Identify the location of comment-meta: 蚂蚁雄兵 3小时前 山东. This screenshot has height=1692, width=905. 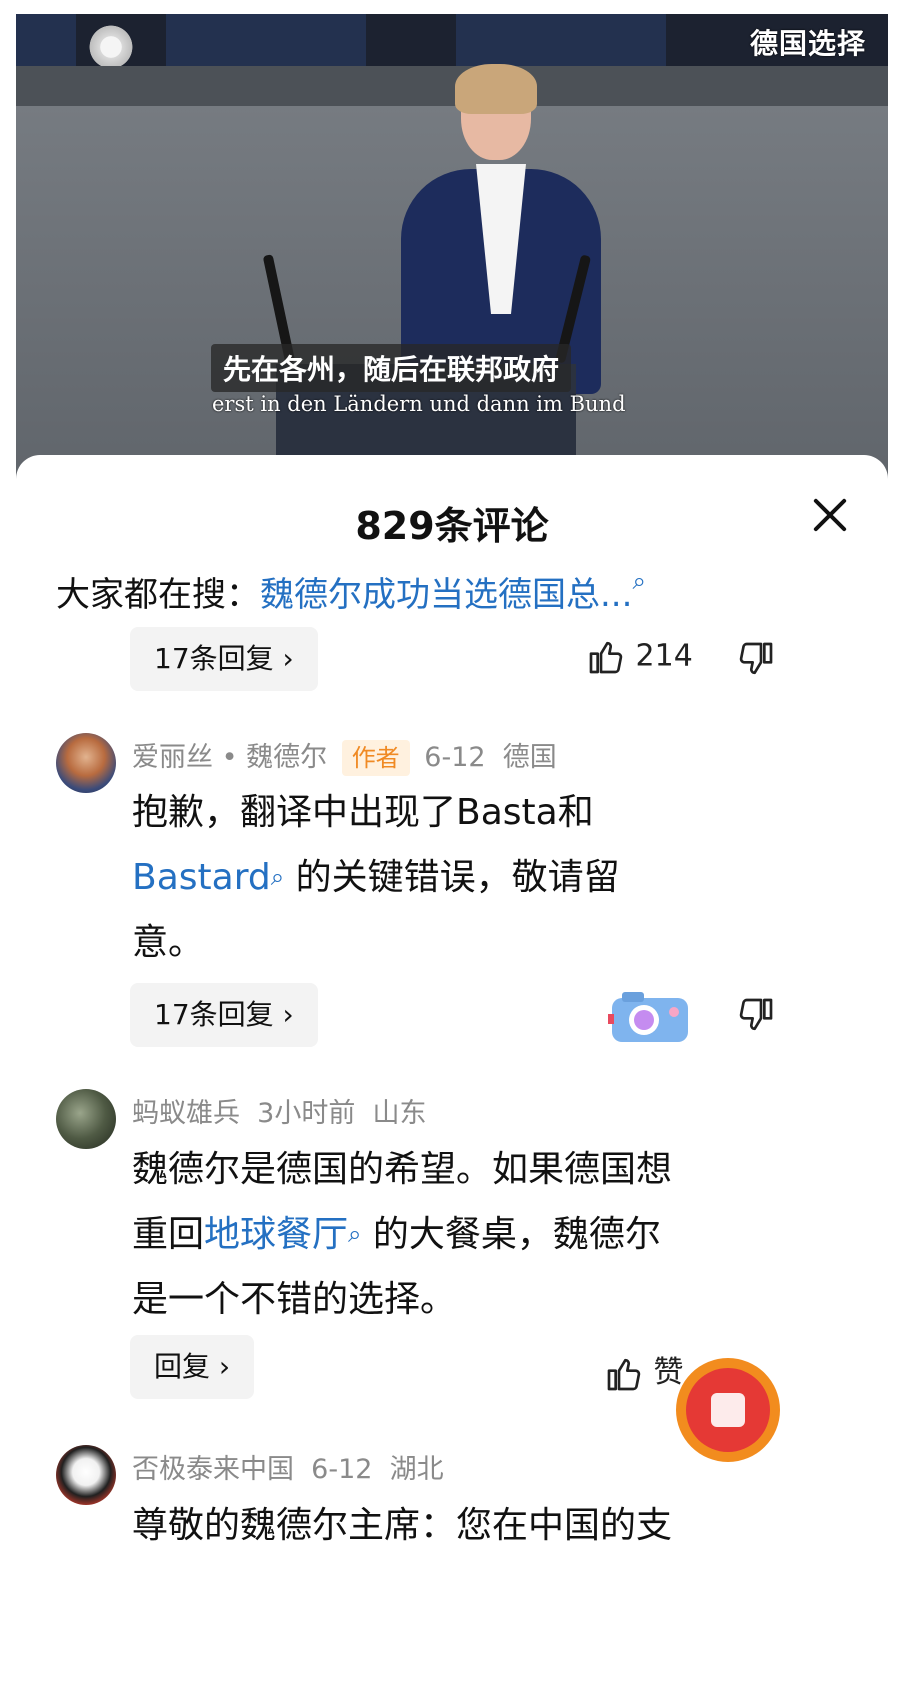
(279, 1110).